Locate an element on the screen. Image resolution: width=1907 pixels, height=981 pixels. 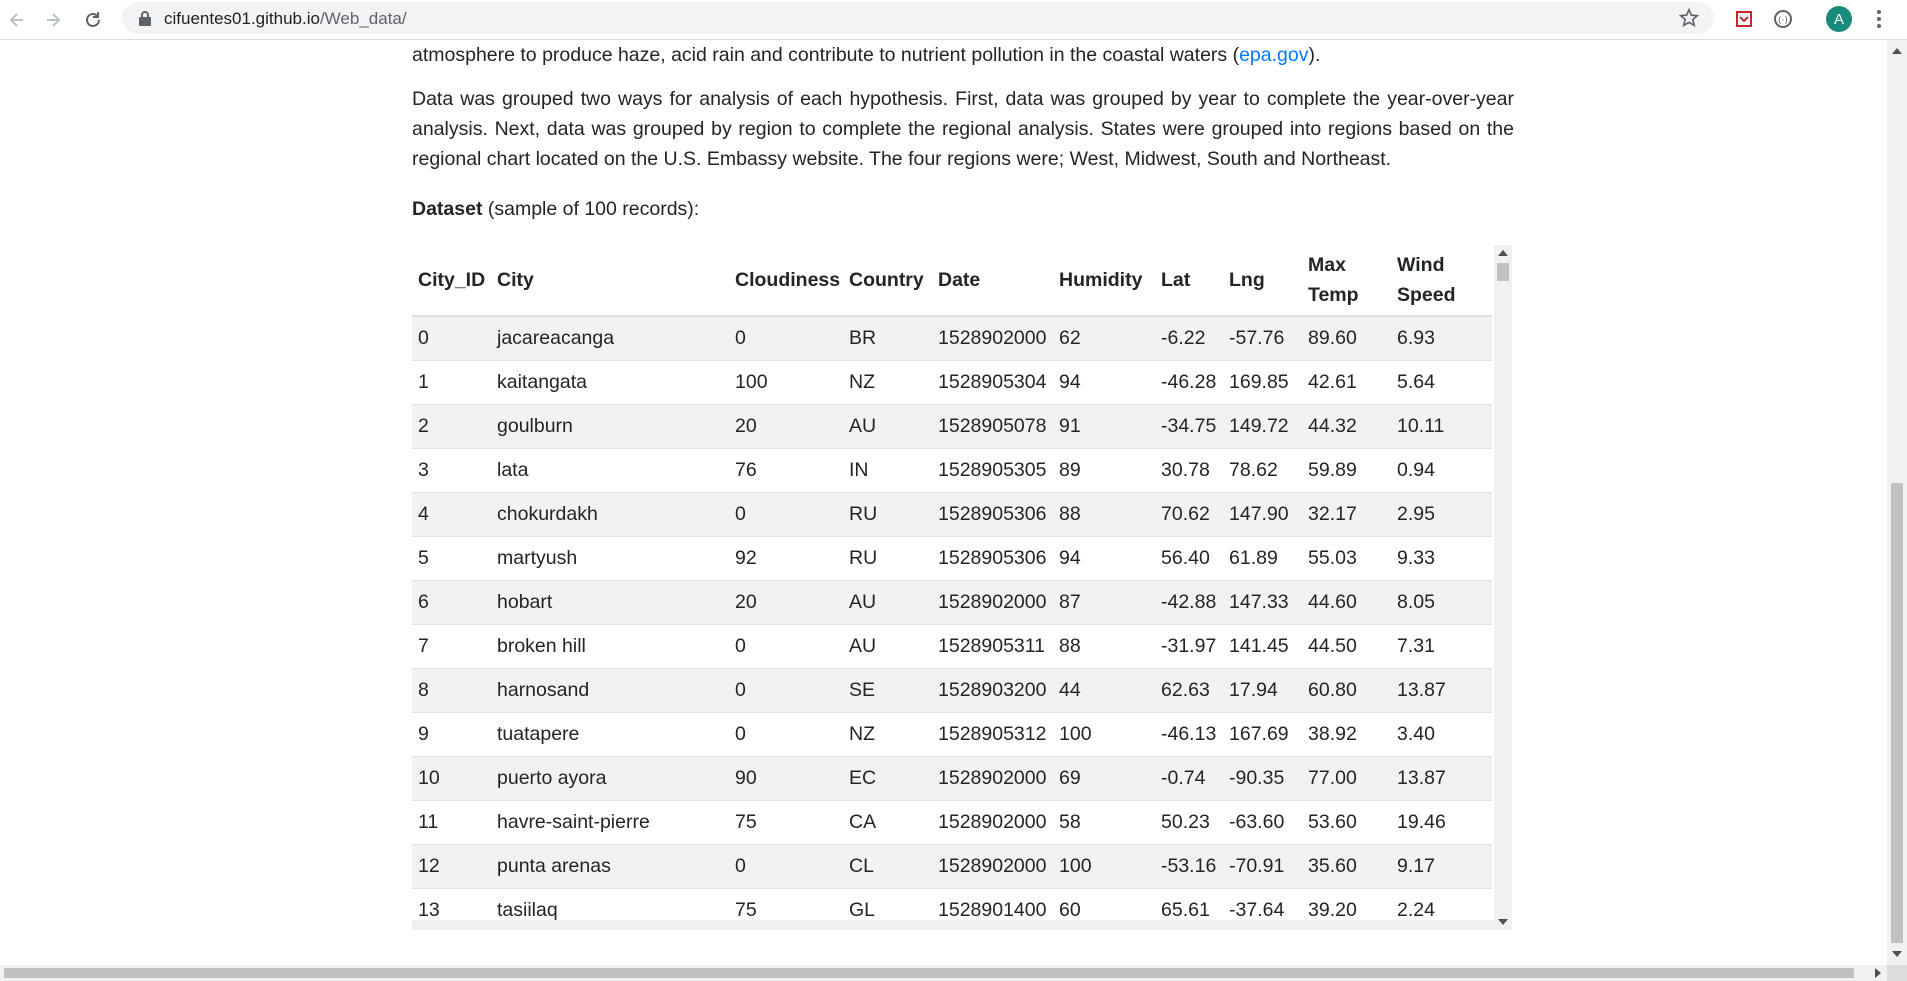
table-cell: 7.31 is located at coordinates (1441, 646).